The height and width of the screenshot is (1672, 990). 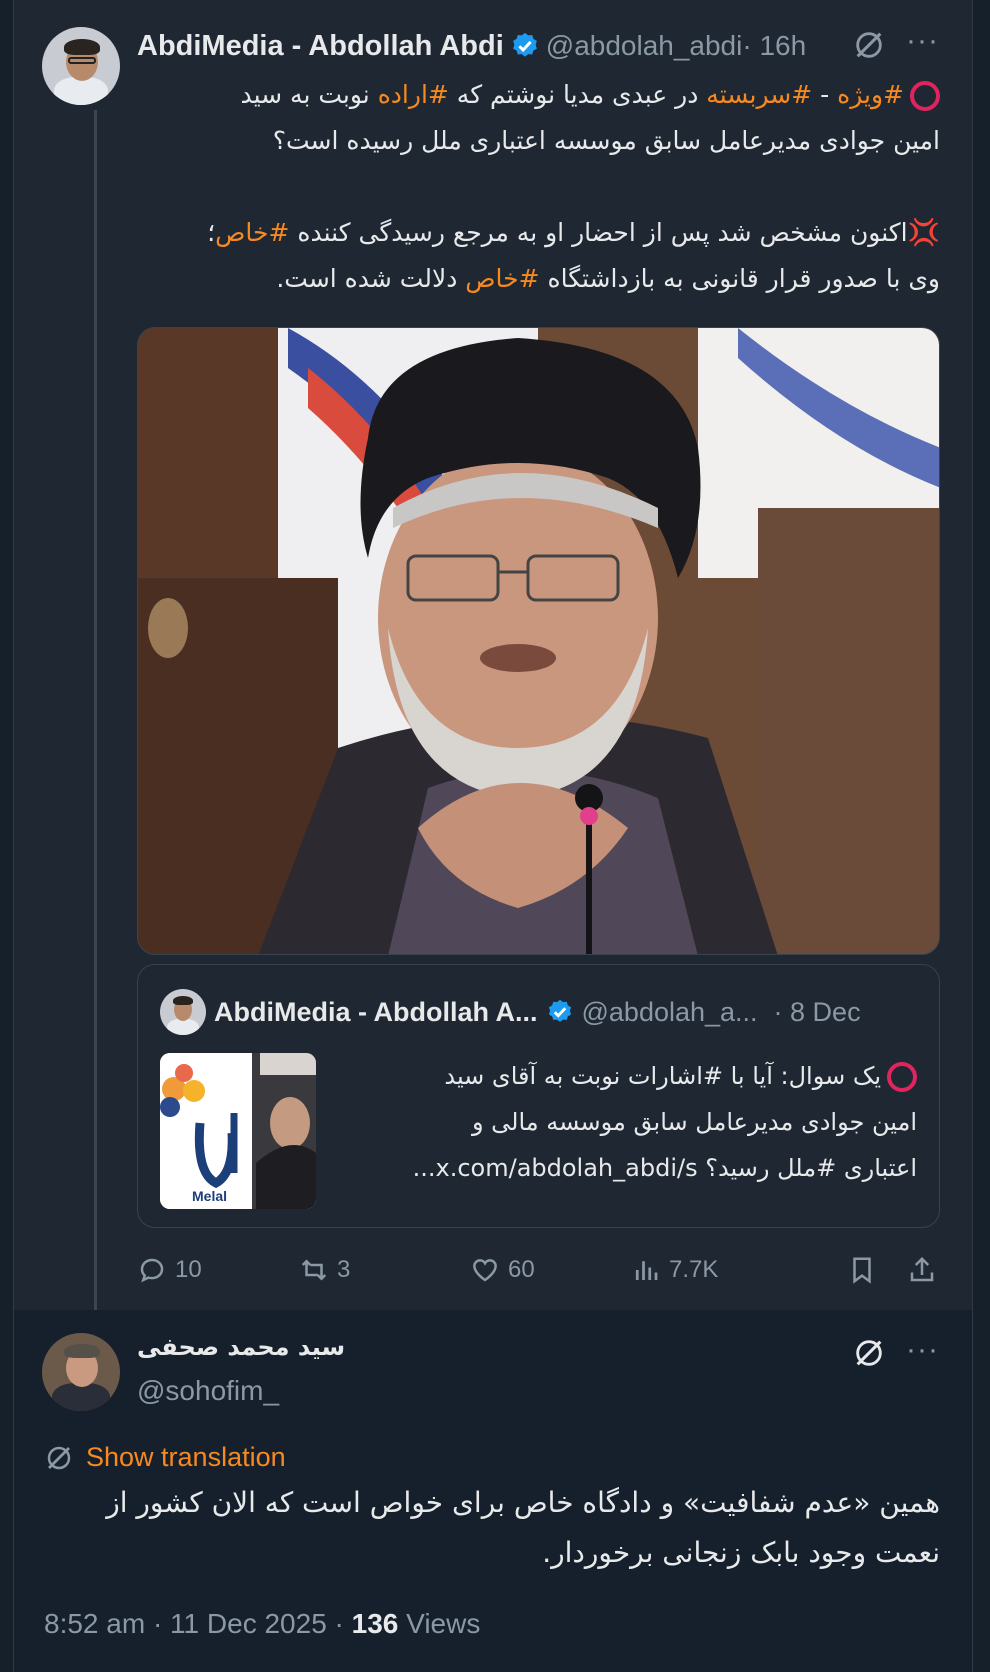 I want to click on share-button, so click(x=926, y=1270).